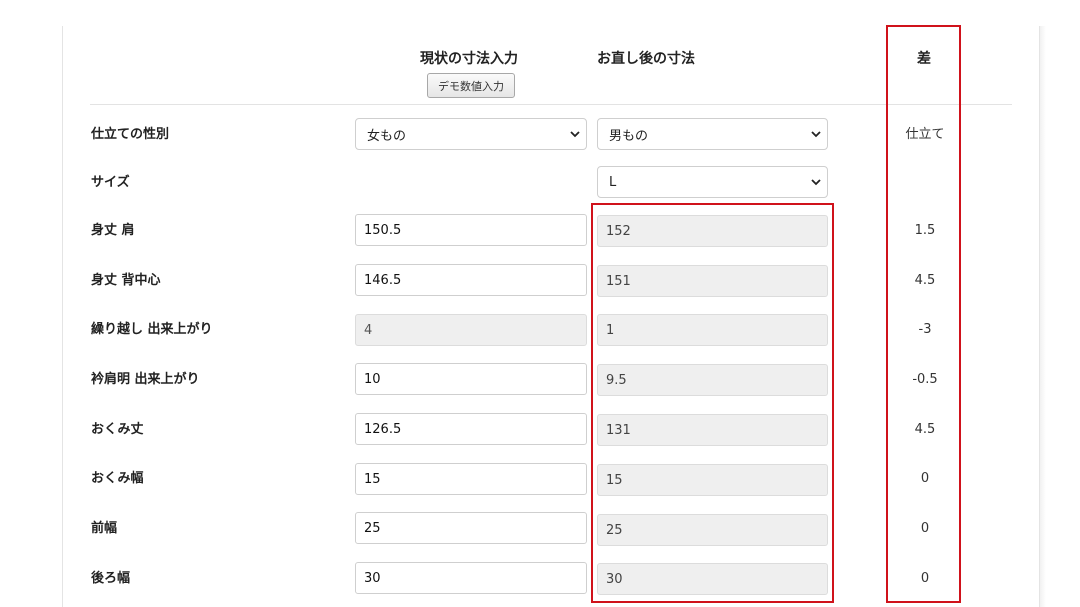 The width and height of the screenshot is (1080, 607). What do you see at coordinates (113, 230) in the screenshot?
I see `row-label-length-shoulder: 身丈 肩` at bounding box center [113, 230].